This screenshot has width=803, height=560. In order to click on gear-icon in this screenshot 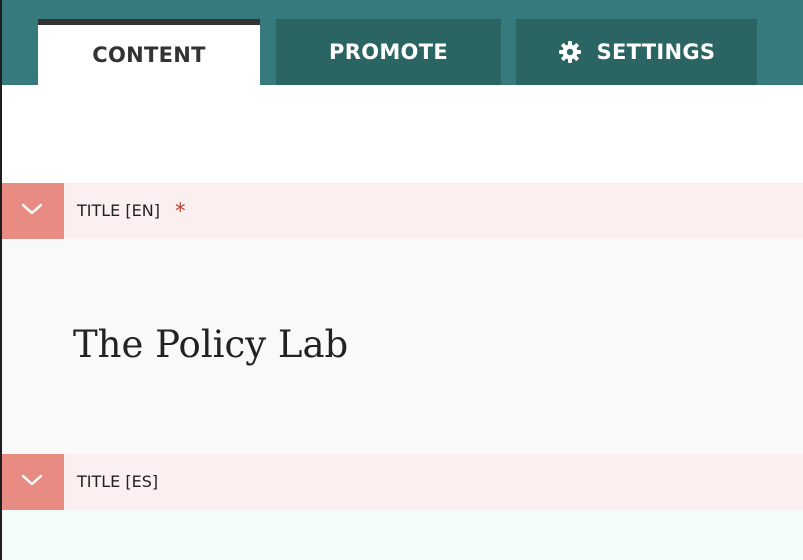, I will do `click(570, 52)`.